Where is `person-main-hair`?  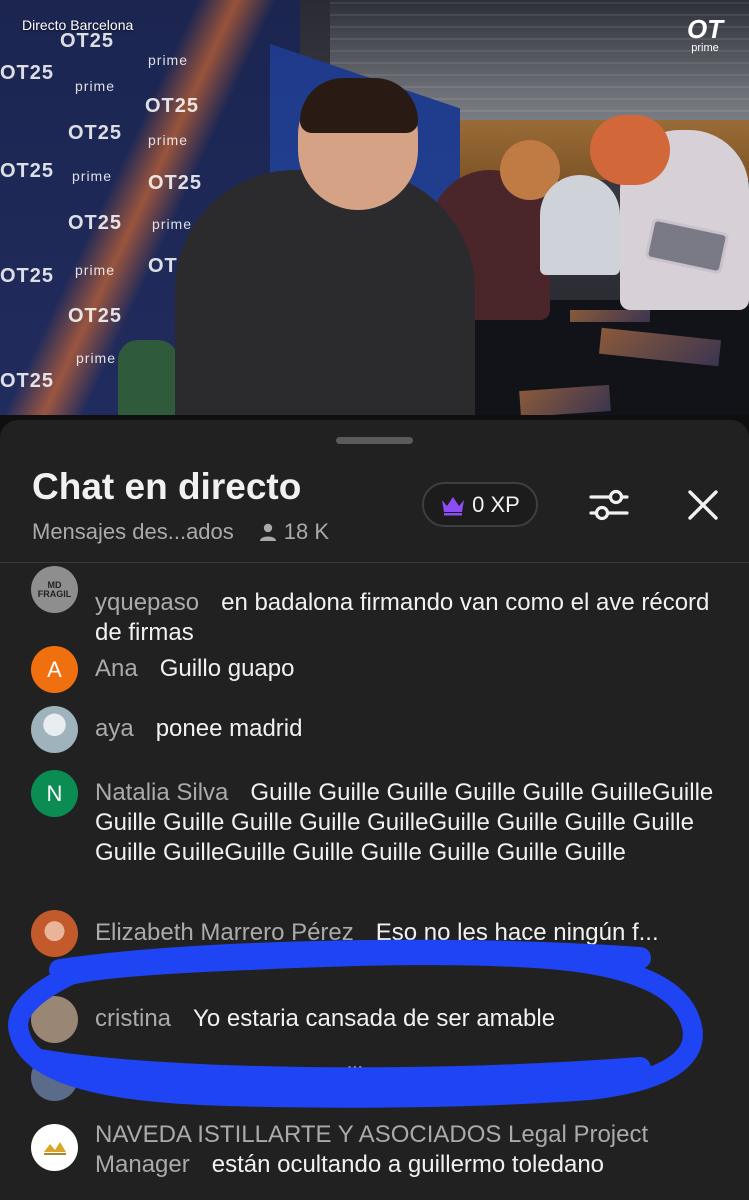 person-main-hair is located at coordinates (359, 105).